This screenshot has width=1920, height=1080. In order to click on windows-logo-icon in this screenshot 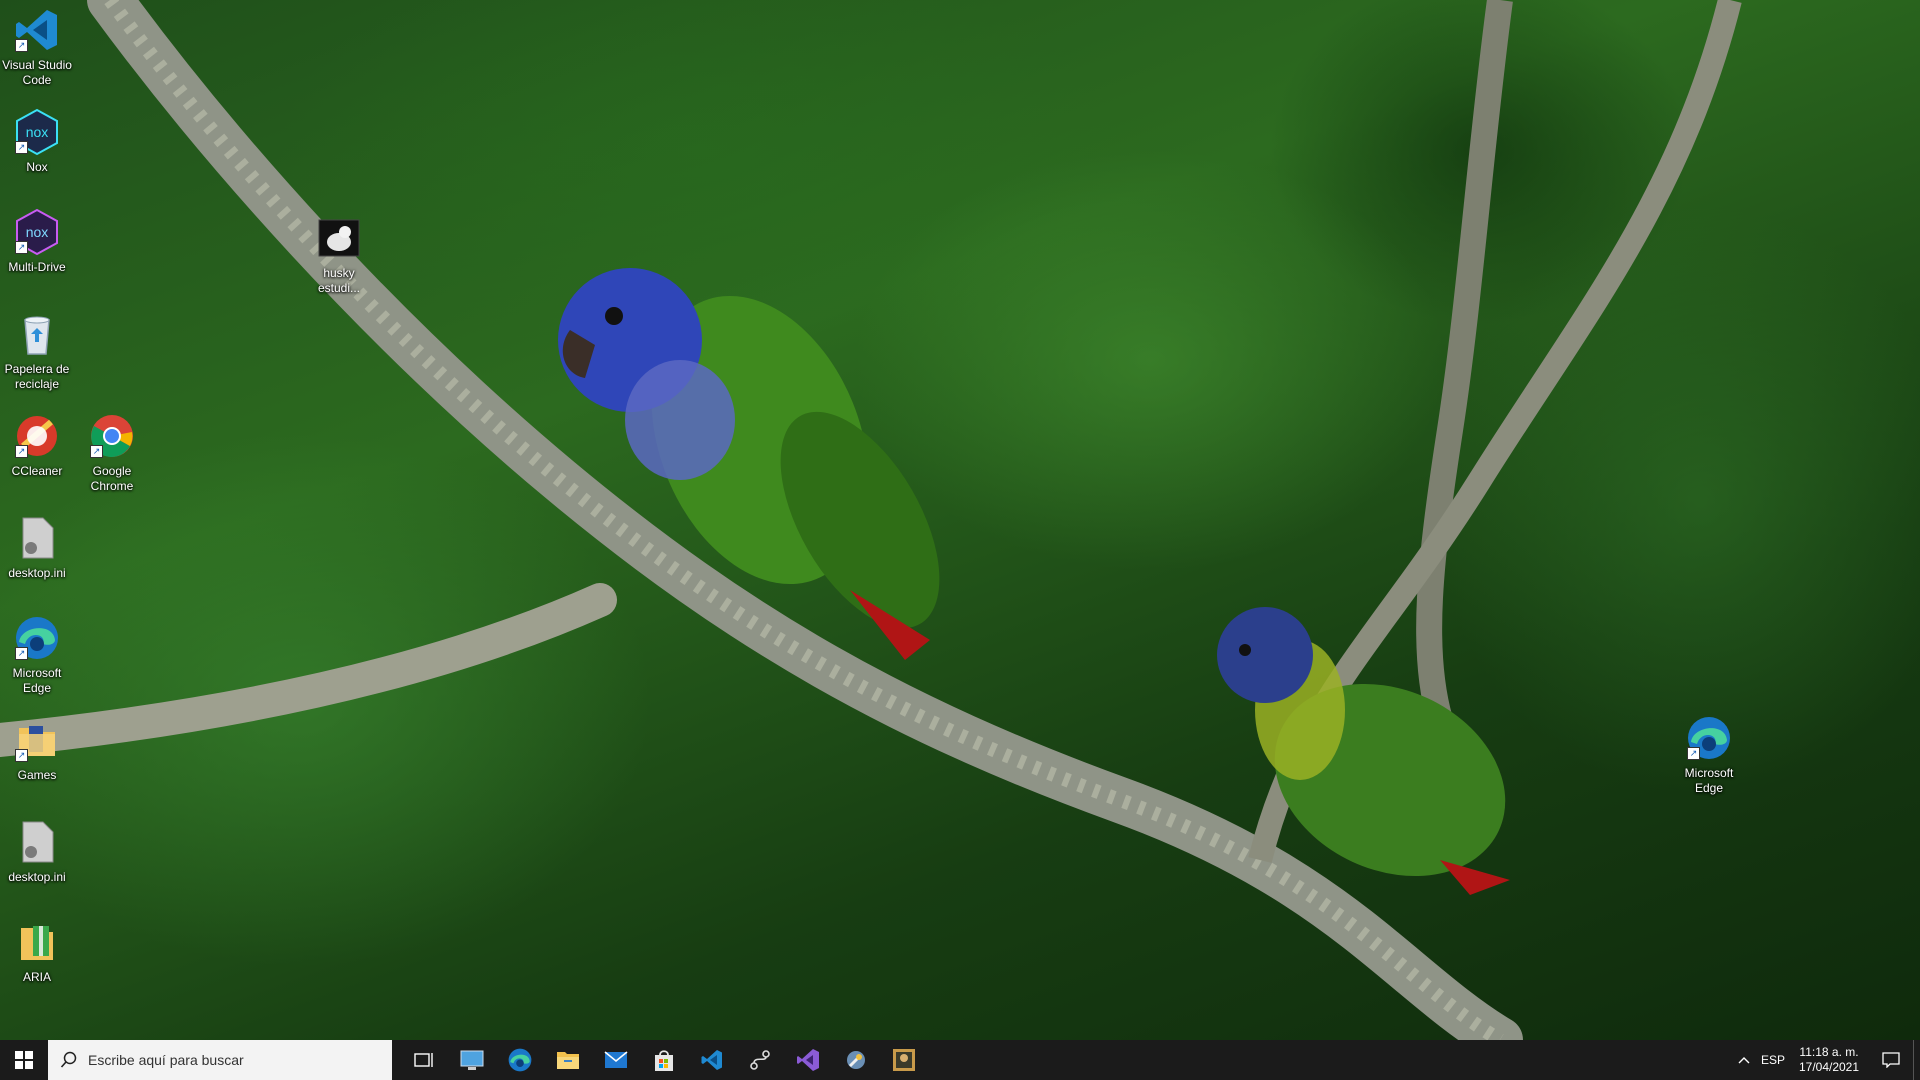, I will do `click(24, 1060)`.